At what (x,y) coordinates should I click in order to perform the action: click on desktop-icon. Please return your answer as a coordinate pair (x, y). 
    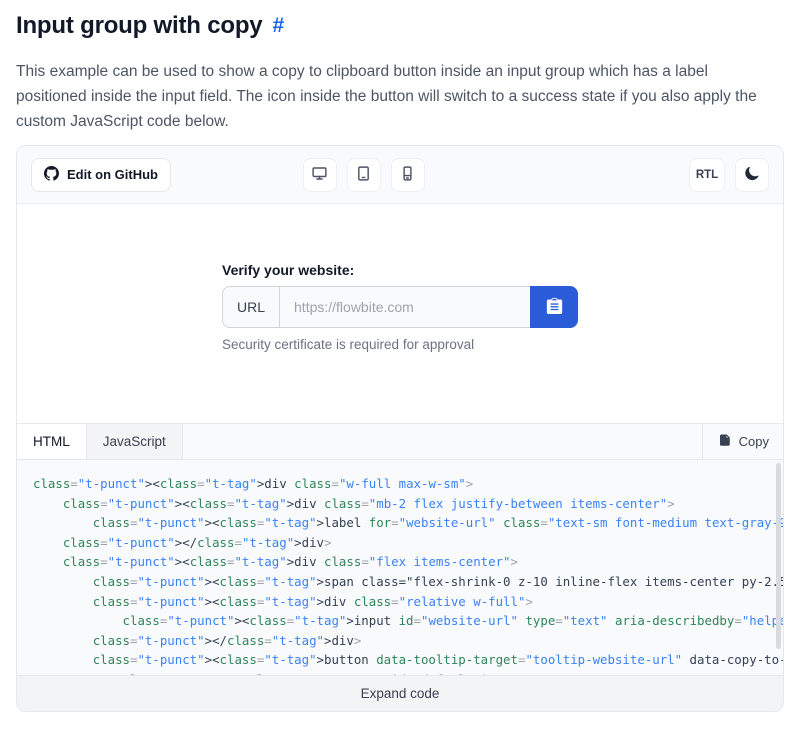
    Looking at the image, I should click on (319, 175).